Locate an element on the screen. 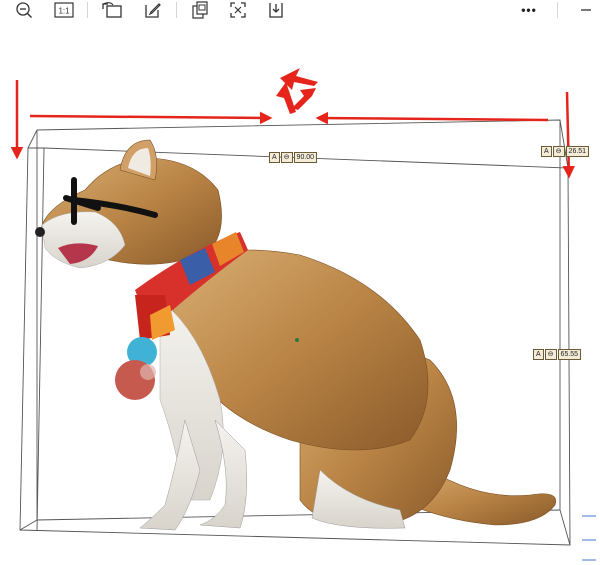 This screenshot has width=600, height=565. actual-size-button: 1:1 is located at coordinates (64, 10).